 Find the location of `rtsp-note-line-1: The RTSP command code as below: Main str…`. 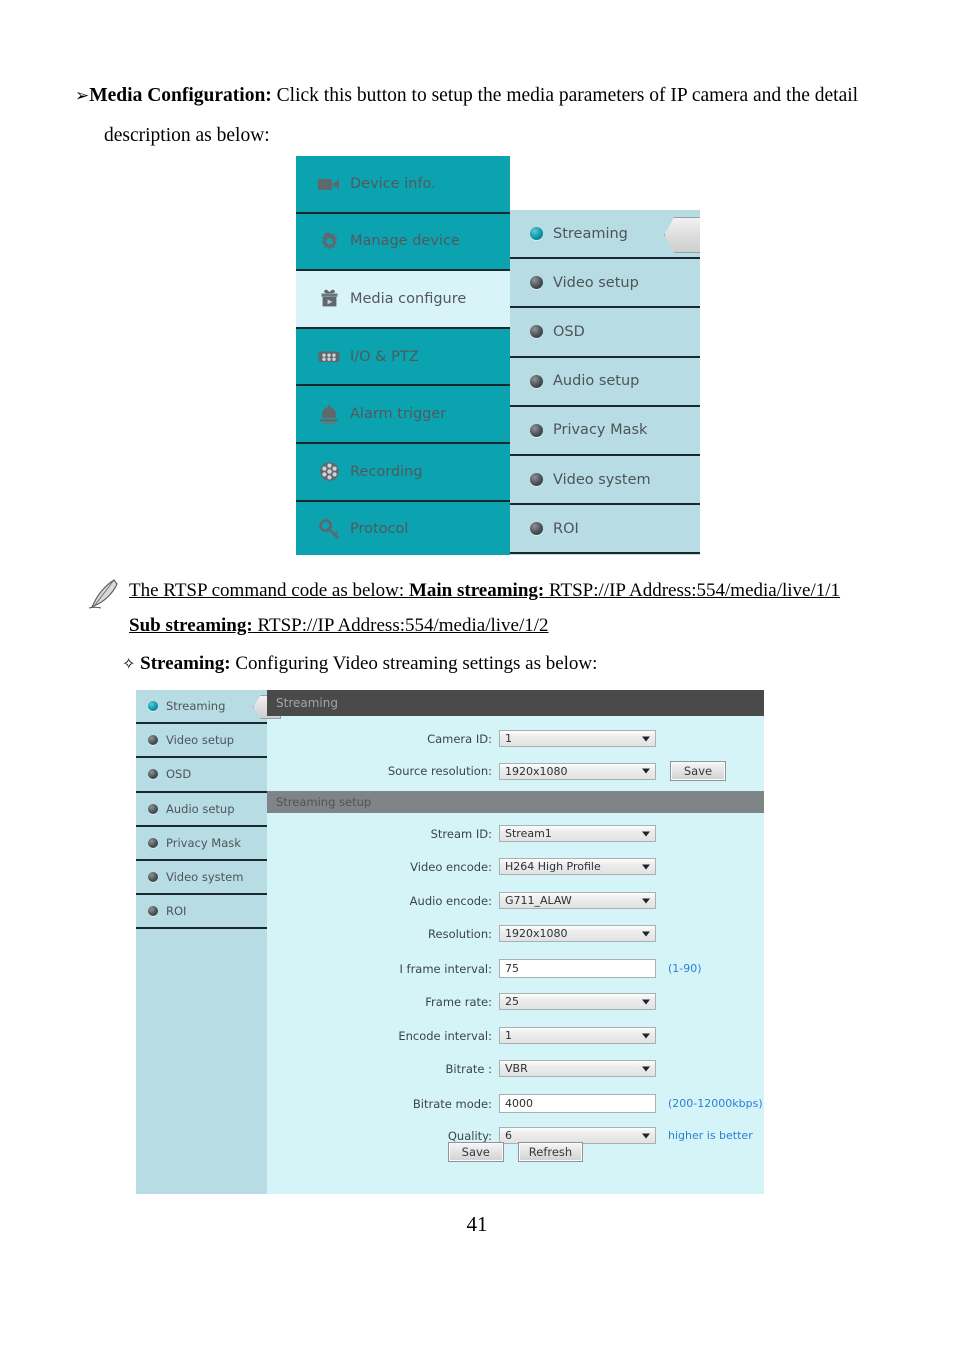

rtsp-note-line-1: The RTSP command code as below: Main str… is located at coordinates (501, 591).